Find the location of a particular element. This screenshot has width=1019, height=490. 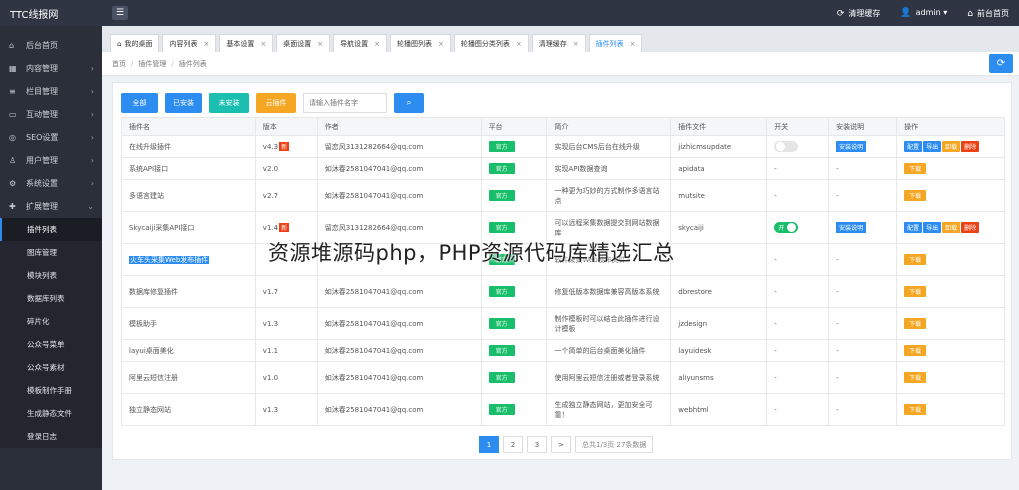

filter-all-button: 全部 is located at coordinates (139, 103).